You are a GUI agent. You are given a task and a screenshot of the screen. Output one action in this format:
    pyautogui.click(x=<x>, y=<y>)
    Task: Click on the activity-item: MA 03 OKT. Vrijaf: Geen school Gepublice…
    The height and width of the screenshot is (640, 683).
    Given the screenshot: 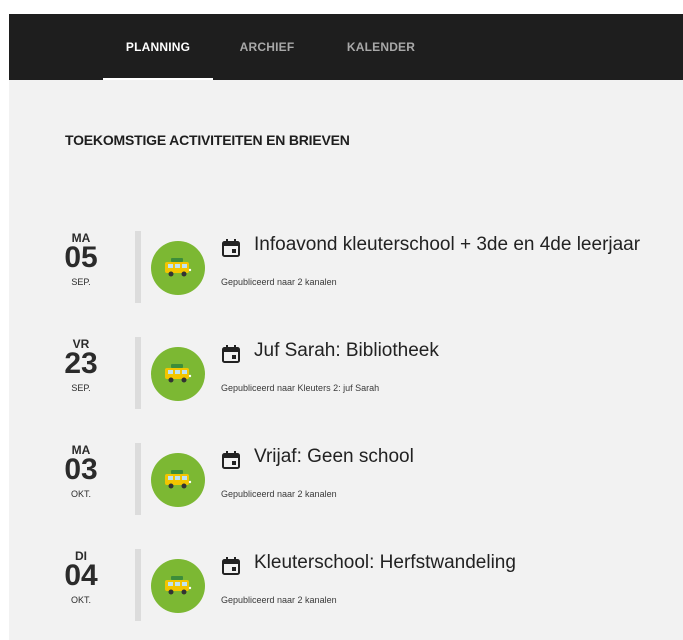 What is the action you would take?
    pyautogui.click(x=346, y=487)
    